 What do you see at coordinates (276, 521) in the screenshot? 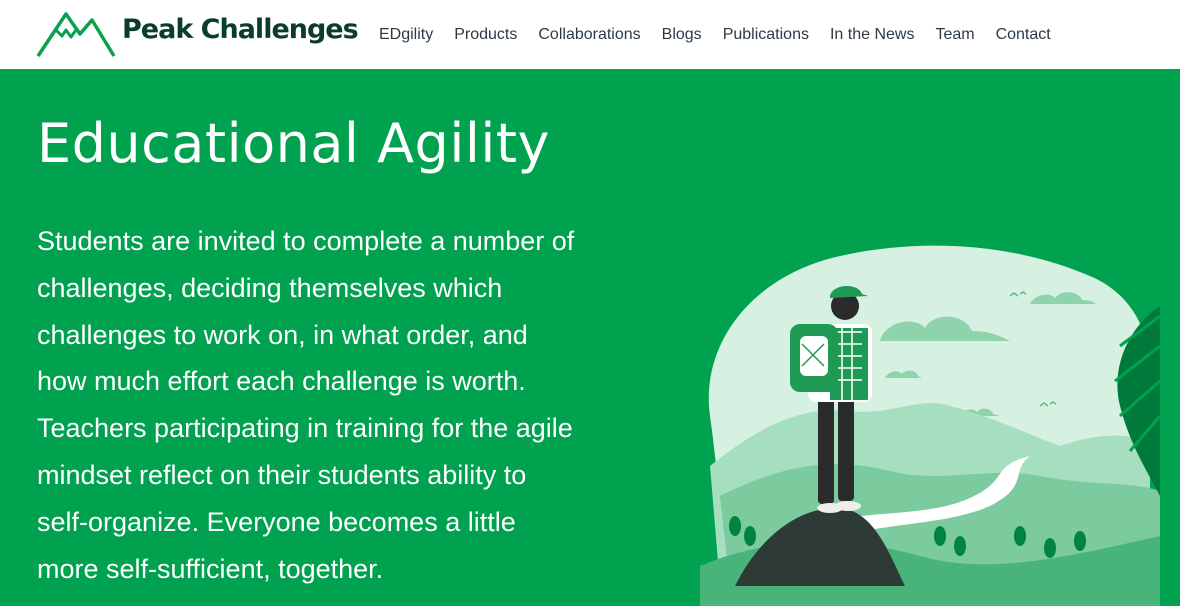
I see `hero-line: self-organize. Everyone becomes a little` at bounding box center [276, 521].